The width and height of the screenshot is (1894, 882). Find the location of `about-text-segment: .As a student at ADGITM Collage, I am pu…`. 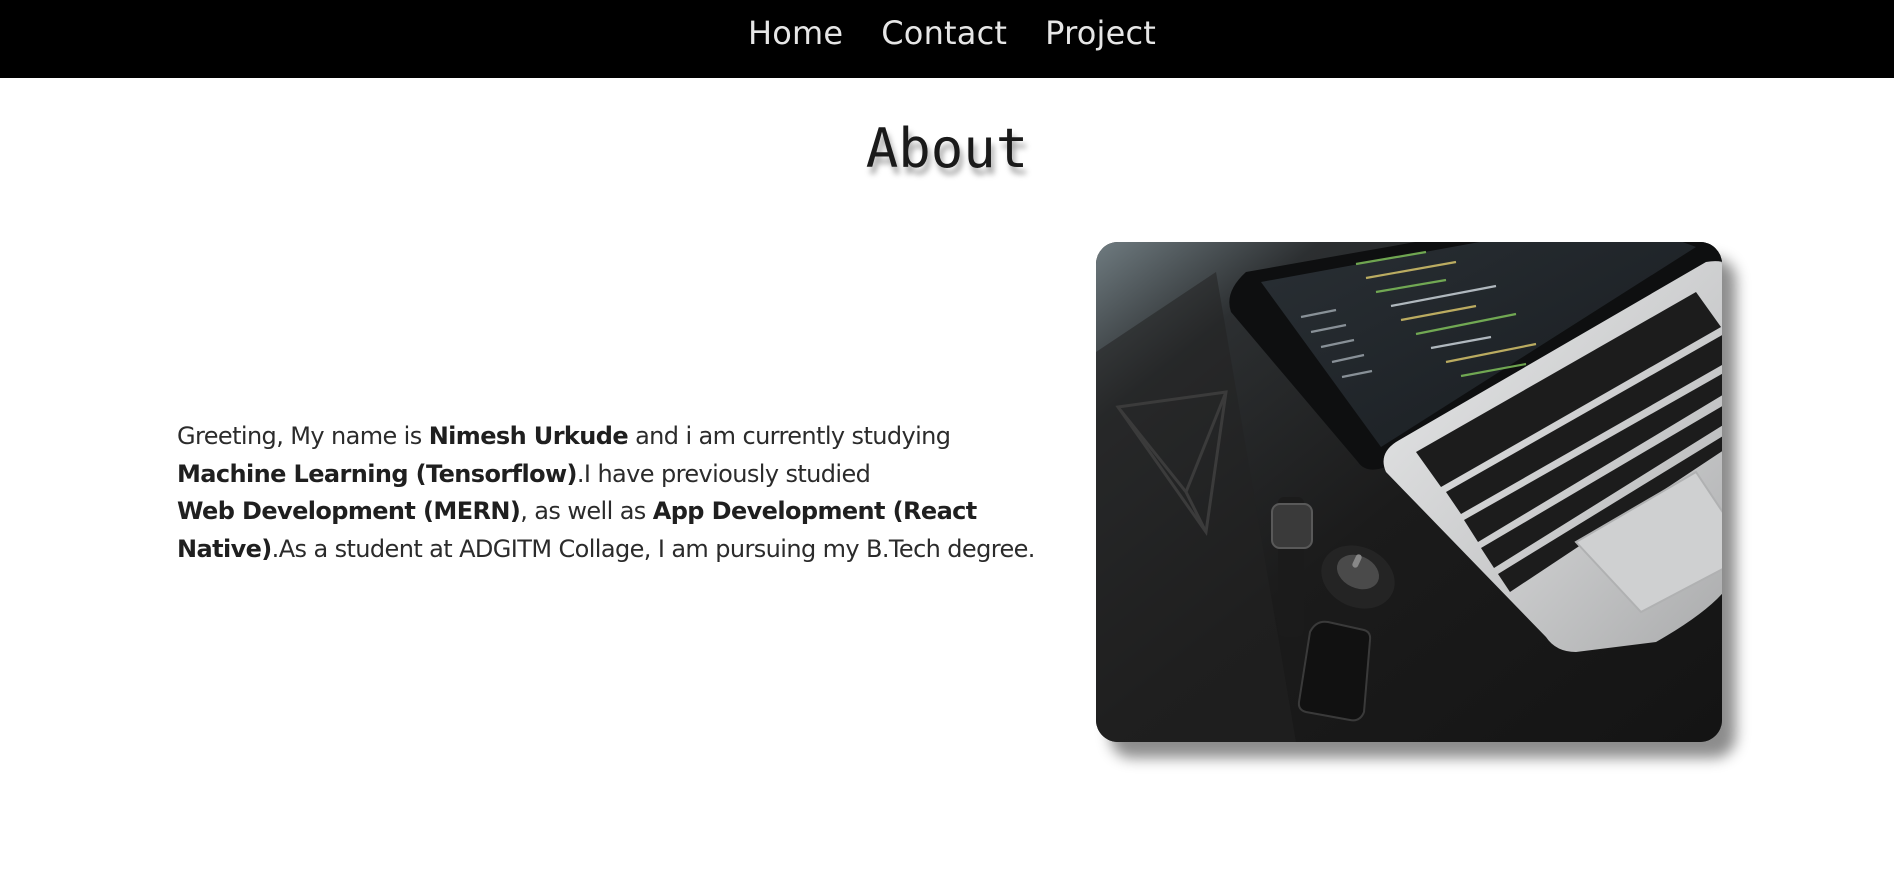

about-text-segment: .As a student at ADGITM Collage, I am pu… is located at coordinates (653, 548).